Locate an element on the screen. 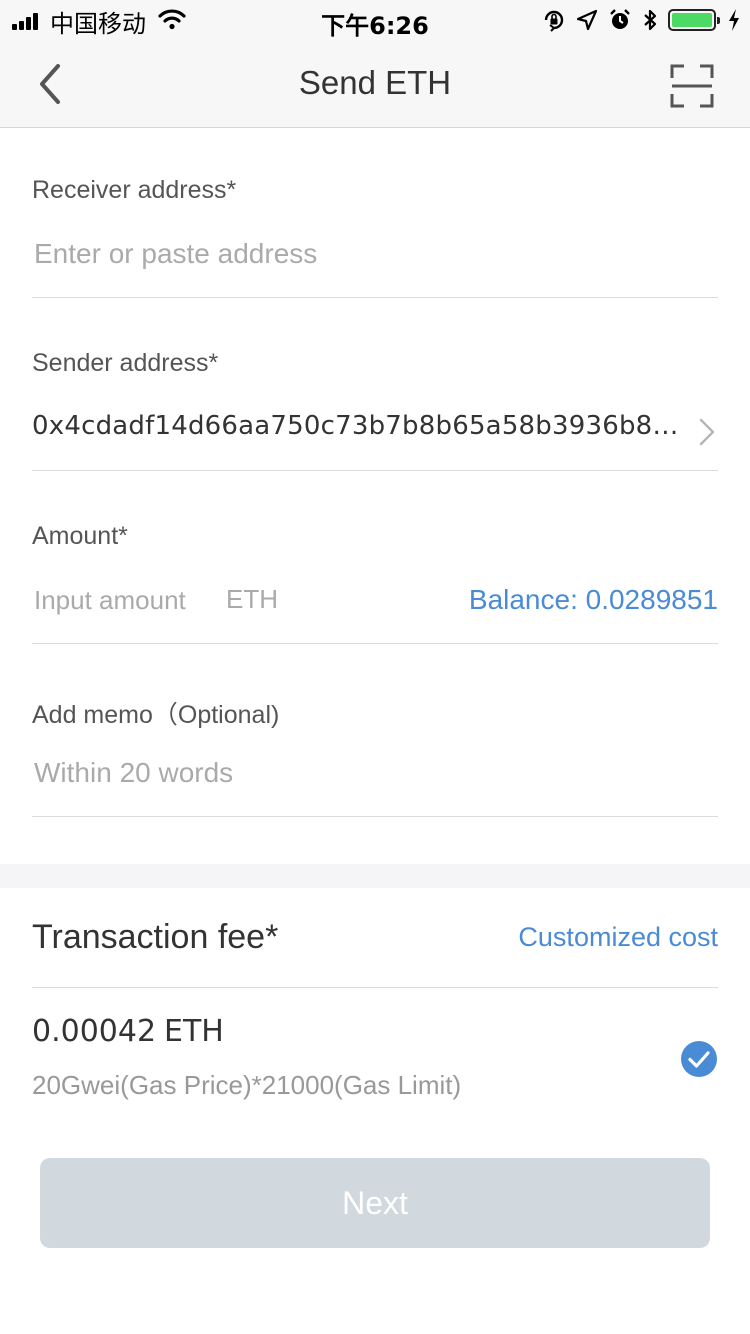 The width and height of the screenshot is (750, 1334). scan-button is located at coordinates (692, 86).